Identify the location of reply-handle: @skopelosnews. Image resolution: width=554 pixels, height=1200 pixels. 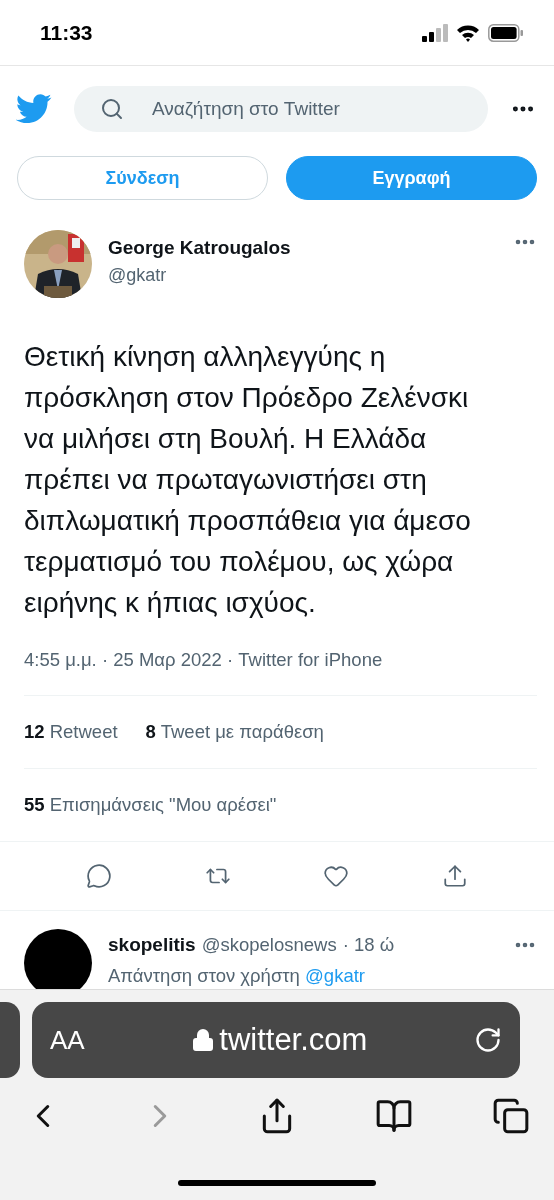
(269, 945).